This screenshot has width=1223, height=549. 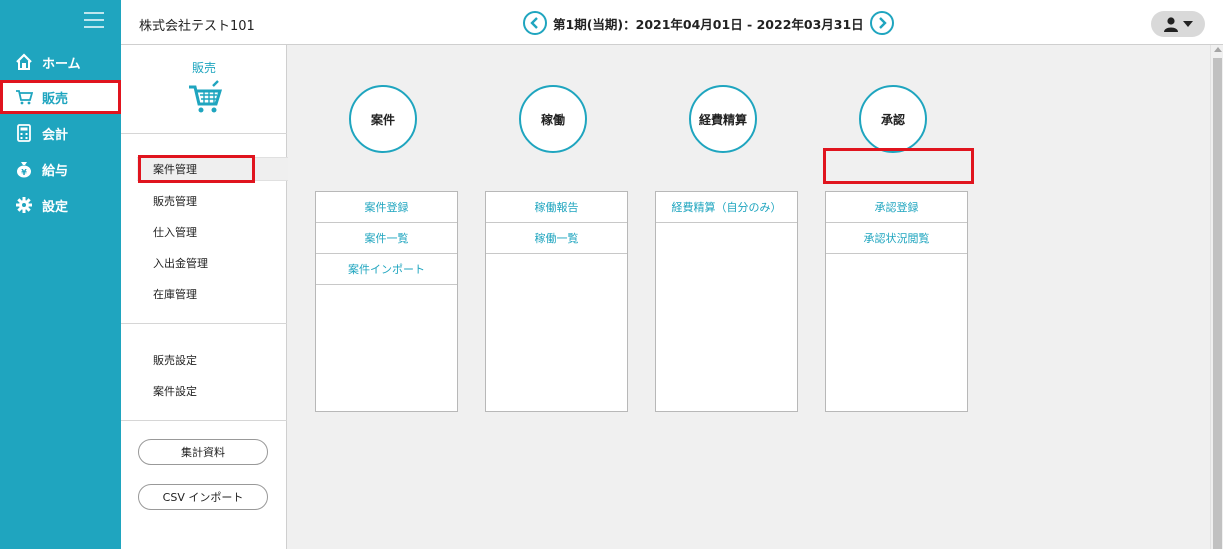 What do you see at coordinates (386, 207) in the screenshot?
I see `case-register-link: 案件登録` at bounding box center [386, 207].